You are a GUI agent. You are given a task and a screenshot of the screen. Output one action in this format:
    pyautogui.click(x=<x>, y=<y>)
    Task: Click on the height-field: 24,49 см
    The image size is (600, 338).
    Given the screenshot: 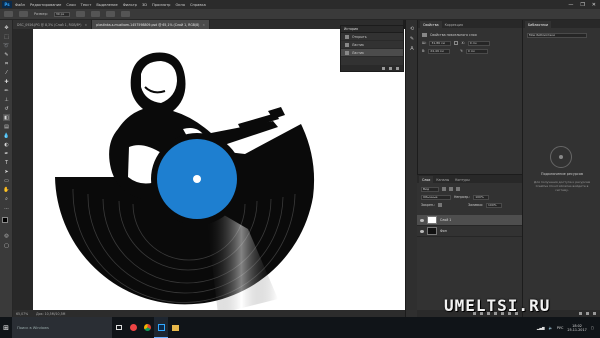 What is the action you would take?
    pyautogui.click(x=439, y=51)
    